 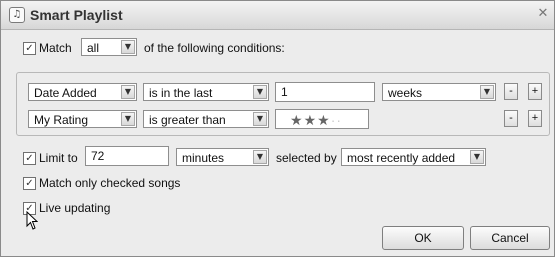 I want to click on match-quantifier-select: all ▼, so click(x=109, y=47).